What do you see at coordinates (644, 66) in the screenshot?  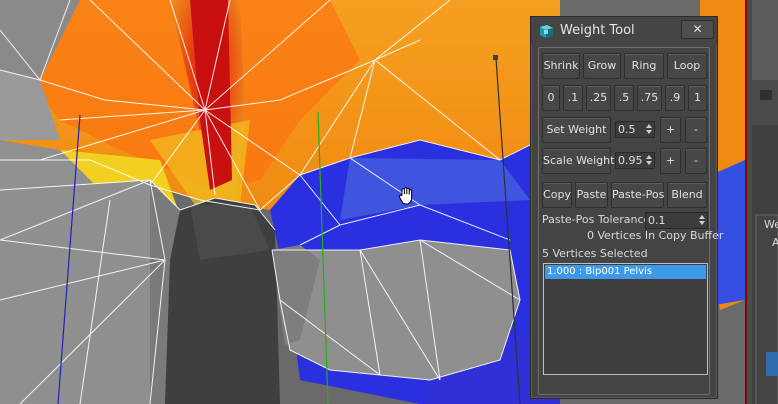 I see `ring-button: Ring` at bounding box center [644, 66].